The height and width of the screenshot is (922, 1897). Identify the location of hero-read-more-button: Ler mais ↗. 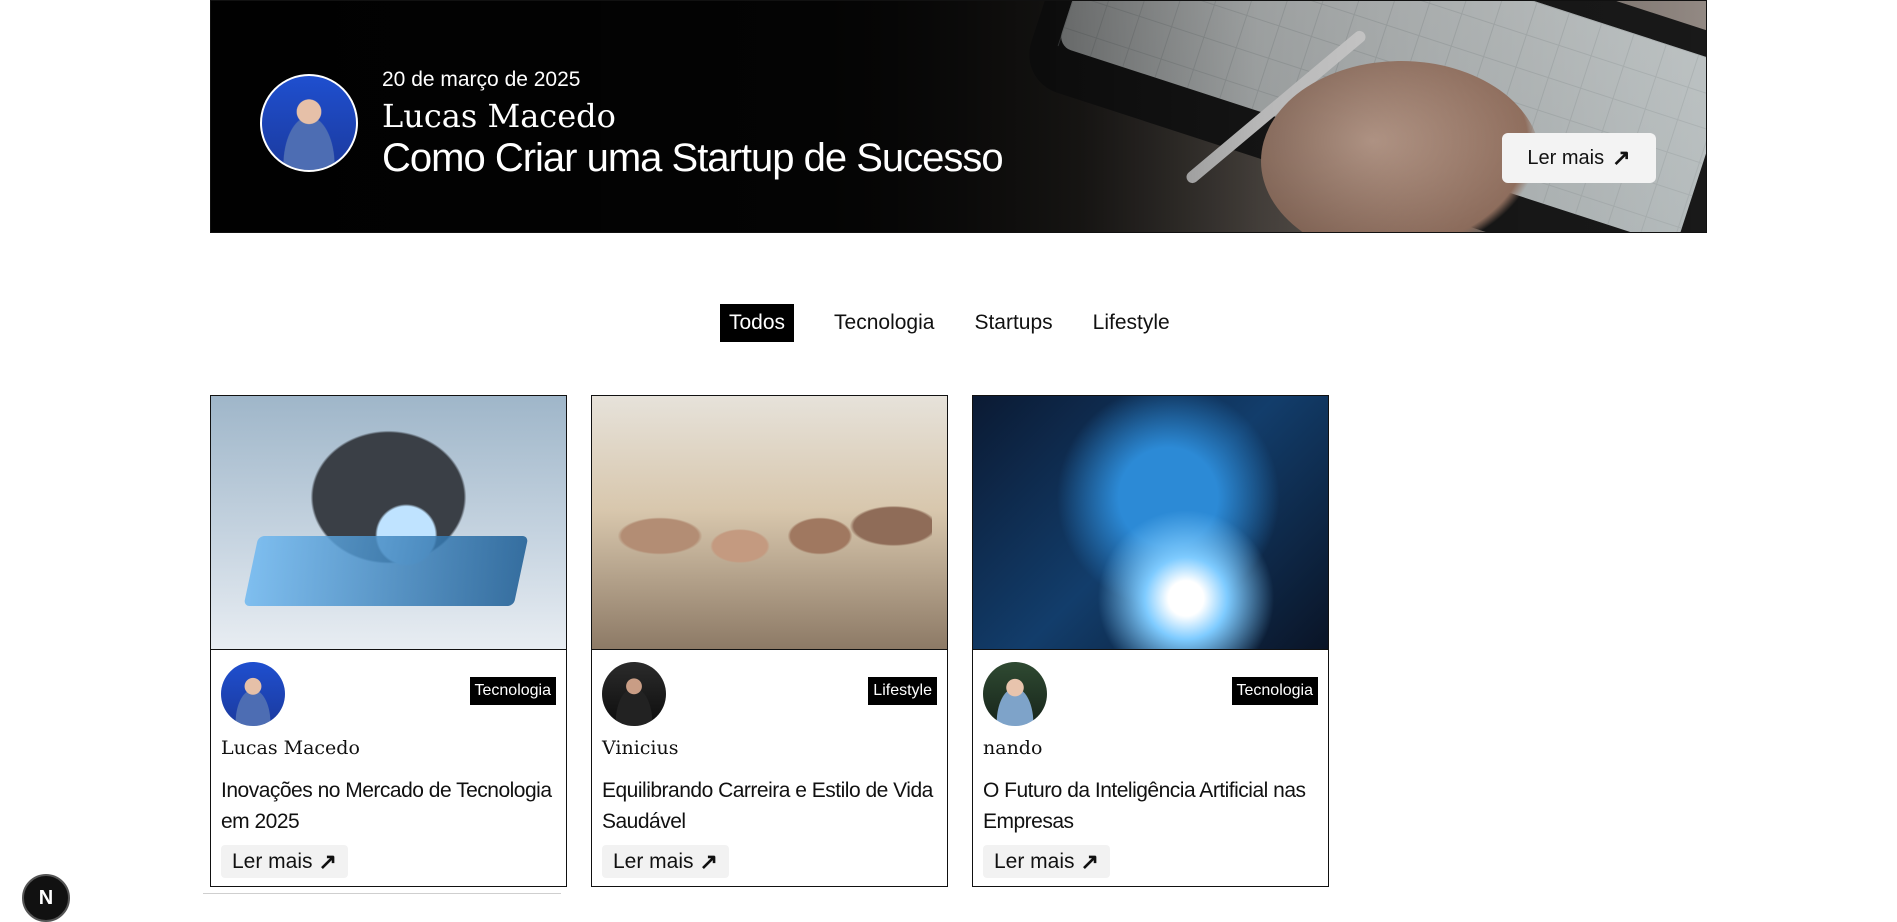
(1579, 158).